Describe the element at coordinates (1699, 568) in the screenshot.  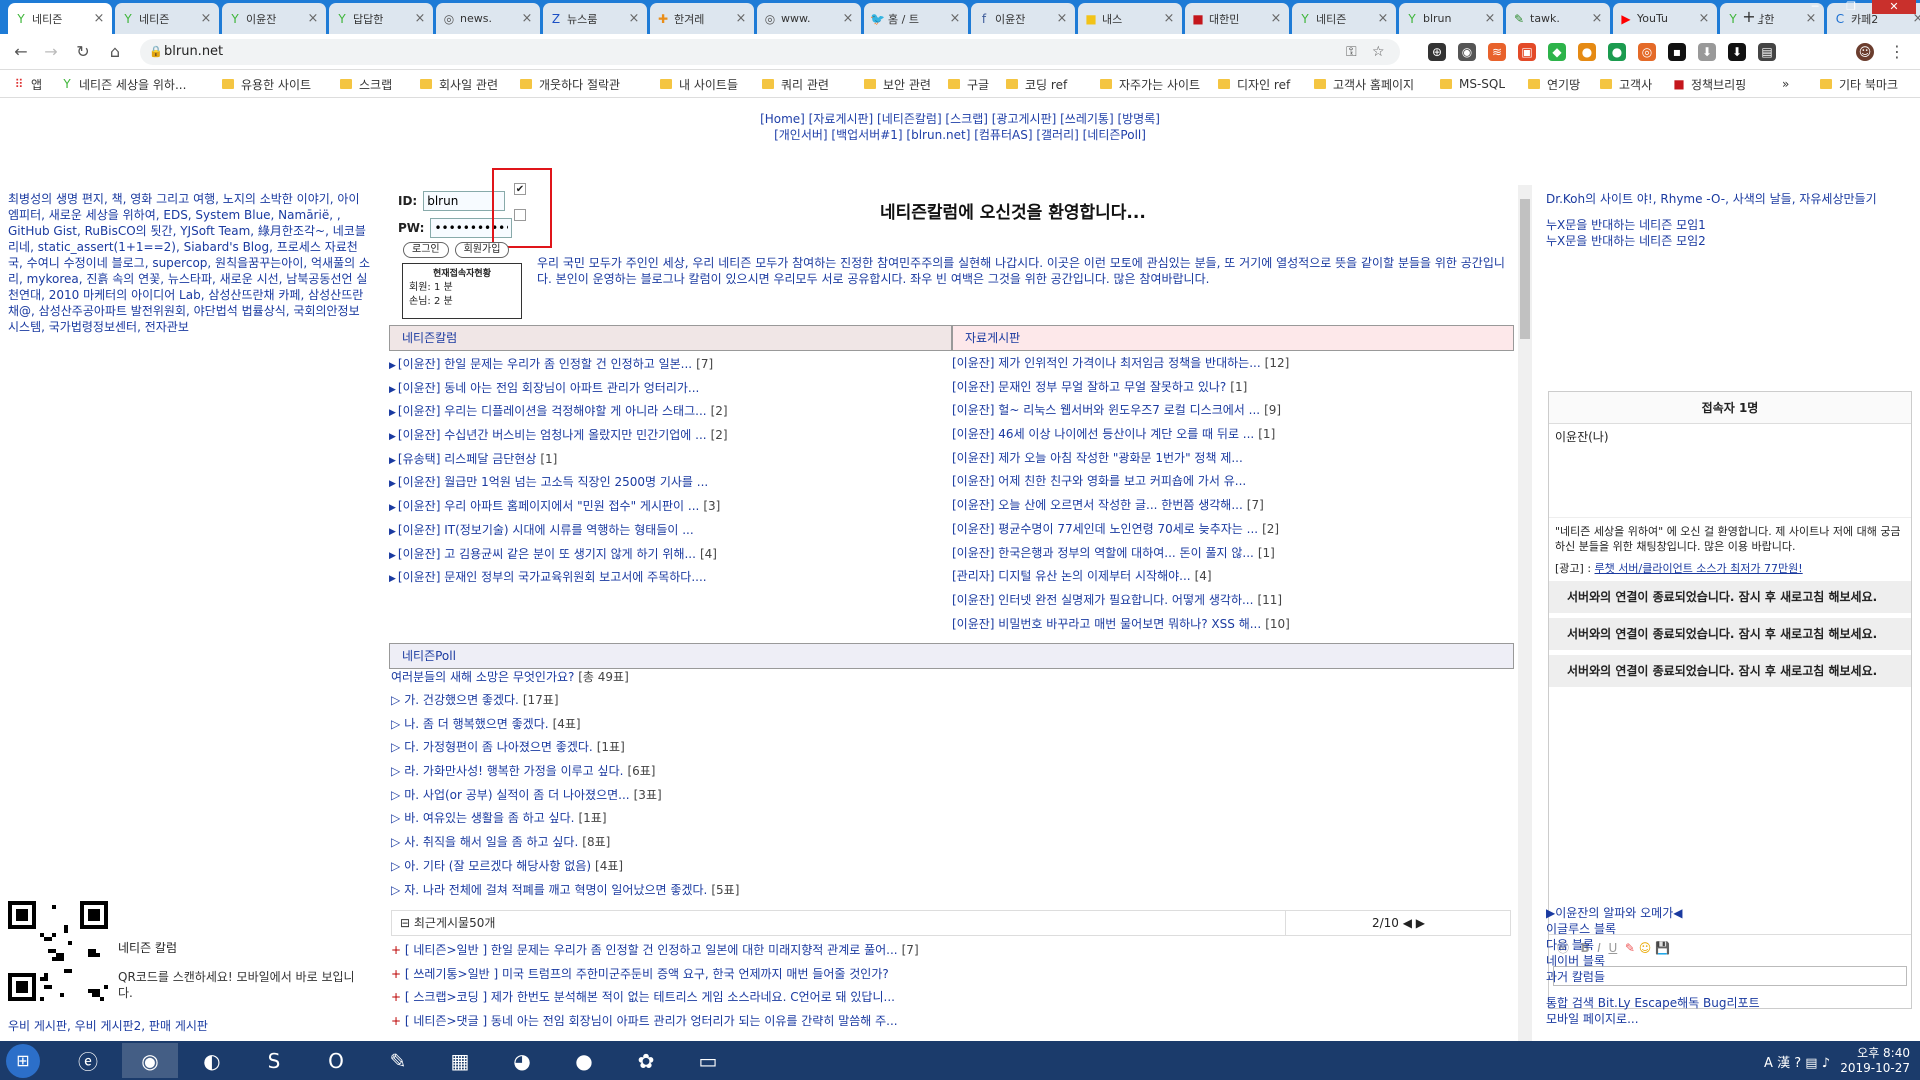
I see `chat-ad-link: 루챗 서버/클라이언트 소스가 최저가 77만원!` at that location.